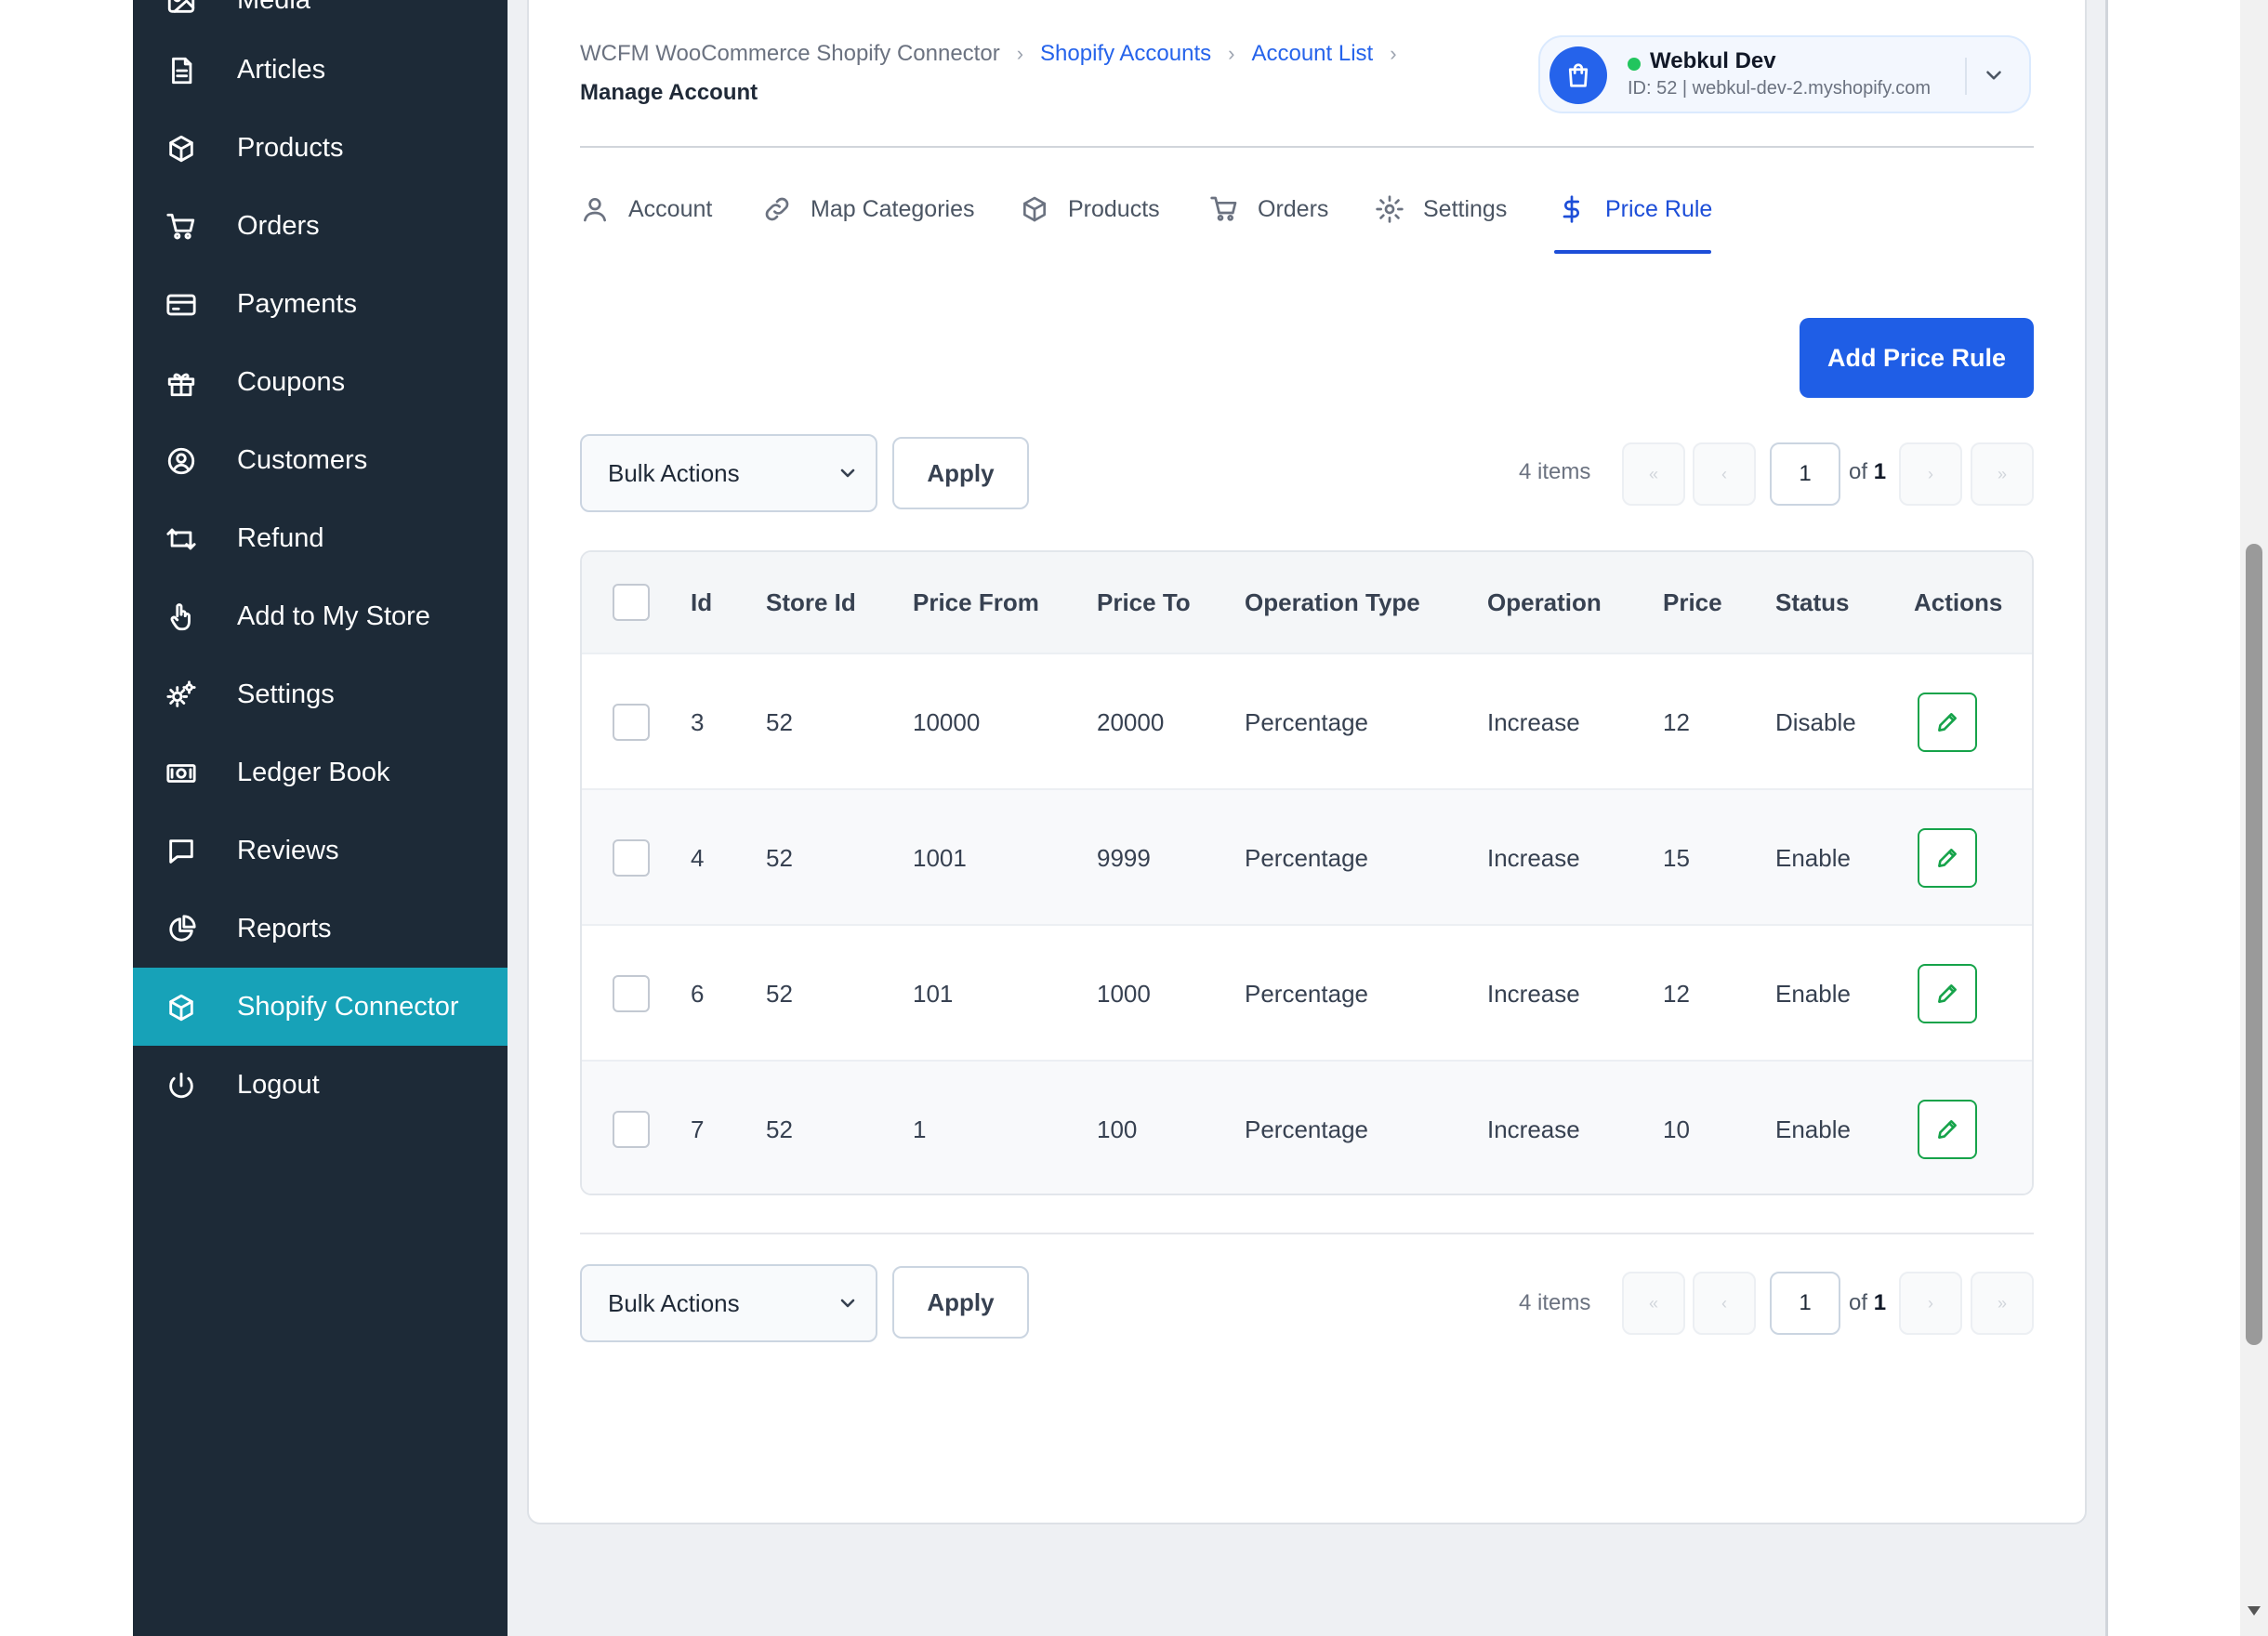 The height and width of the screenshot is (1636, 2268). Describe the element at coordinates (947, 722) in the screenshot. I see `cell-price-from: 10000` at that location.